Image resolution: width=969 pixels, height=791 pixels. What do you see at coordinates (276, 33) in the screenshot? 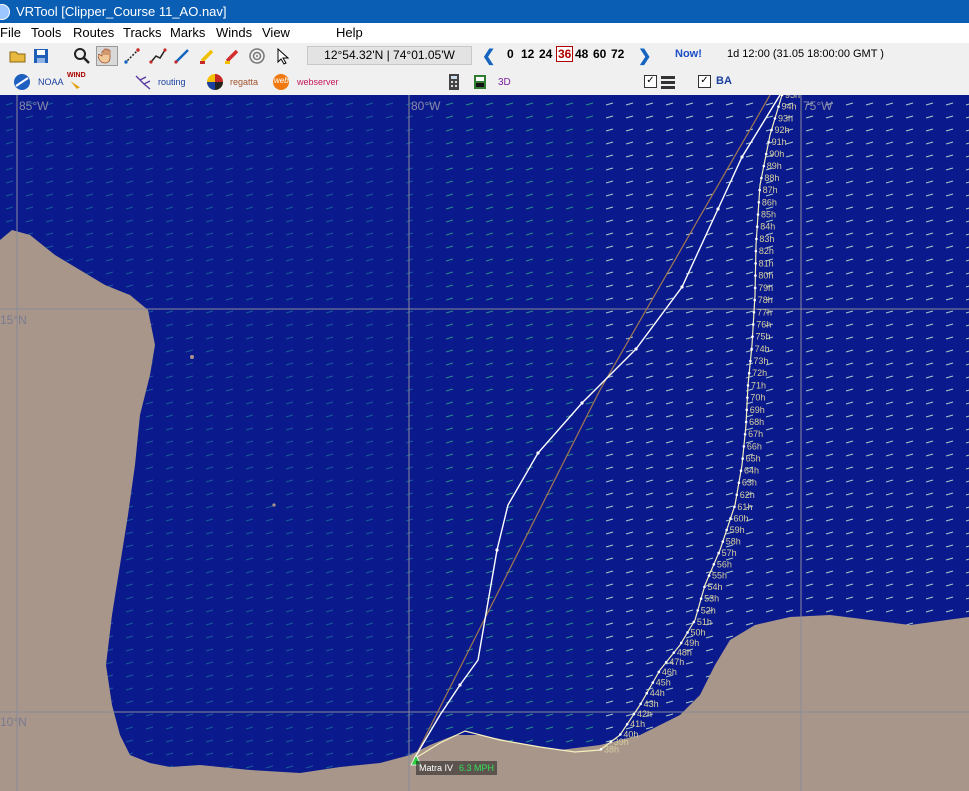
I see `menu-view: View` at bounding box center [276, 33].